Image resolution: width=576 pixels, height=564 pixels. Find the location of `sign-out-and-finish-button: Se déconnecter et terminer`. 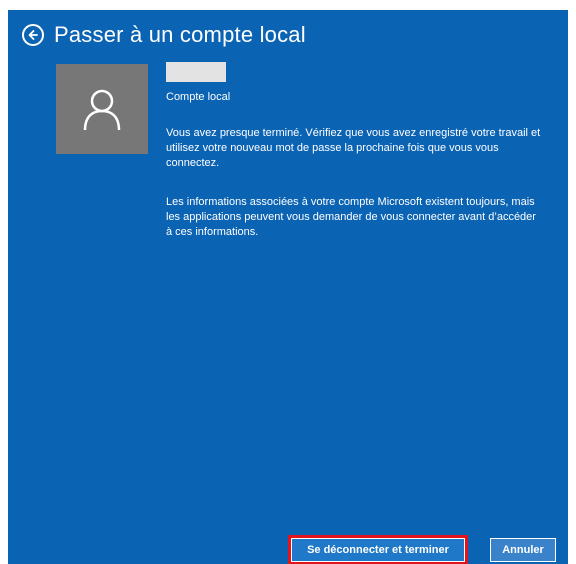

sign-out-and-finish-button: Se déconnecter et terminer is located at coordinates (378, 549).